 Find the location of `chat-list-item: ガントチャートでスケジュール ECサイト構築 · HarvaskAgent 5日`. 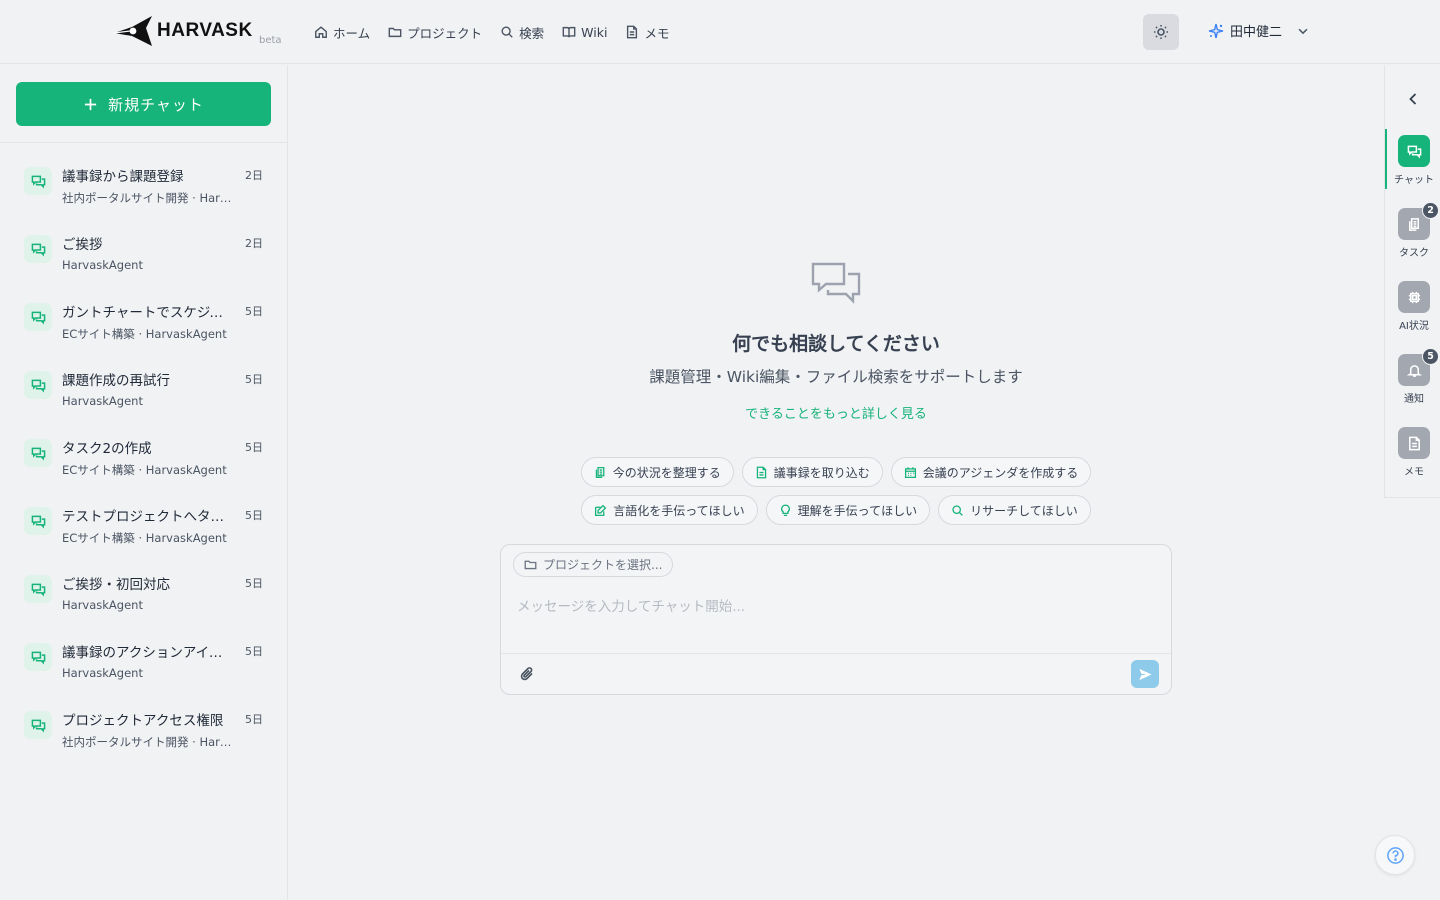

chat-list-item: ガントチャートでスケジュール ECサイト構築 · HarvaskAgent 5日 is located at coordinates (143, 323).